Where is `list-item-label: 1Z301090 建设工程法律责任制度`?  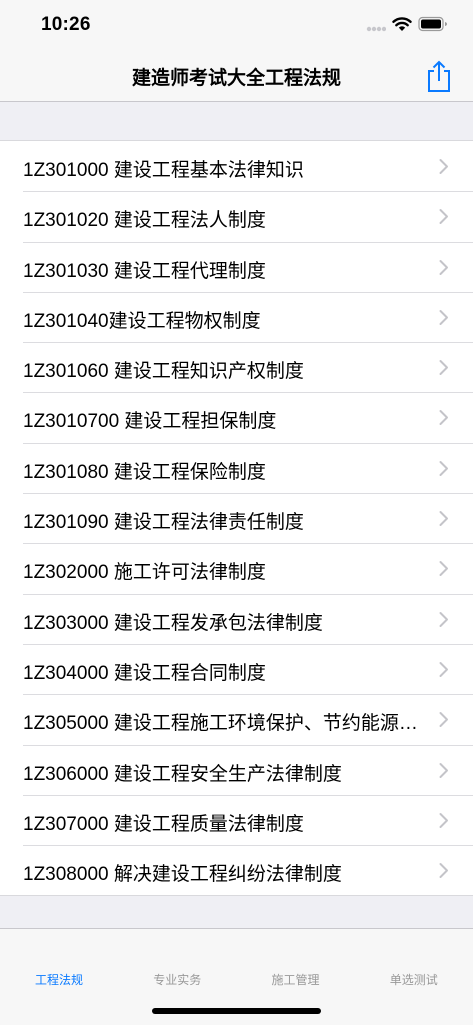 list-item-label: 1Z301090 建设工程法律责任制度 is located at coordinates (163, 523).